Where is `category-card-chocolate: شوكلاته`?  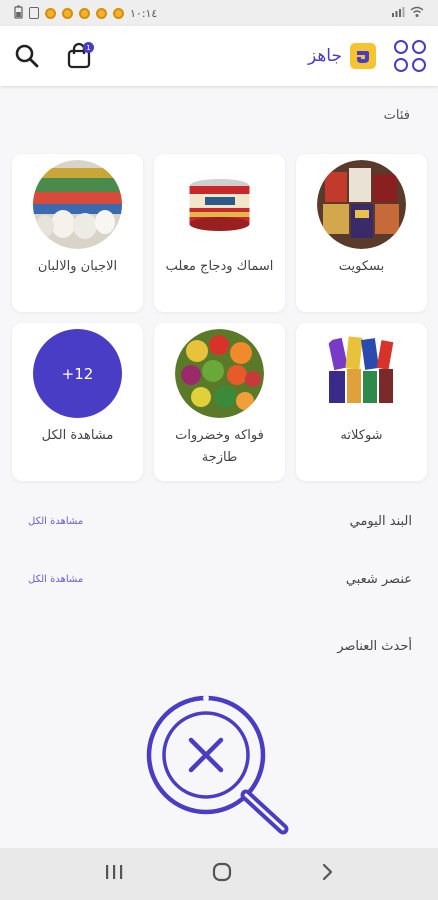 category-card-chocolate: شوكلاته is located at coordinates (361, 402).